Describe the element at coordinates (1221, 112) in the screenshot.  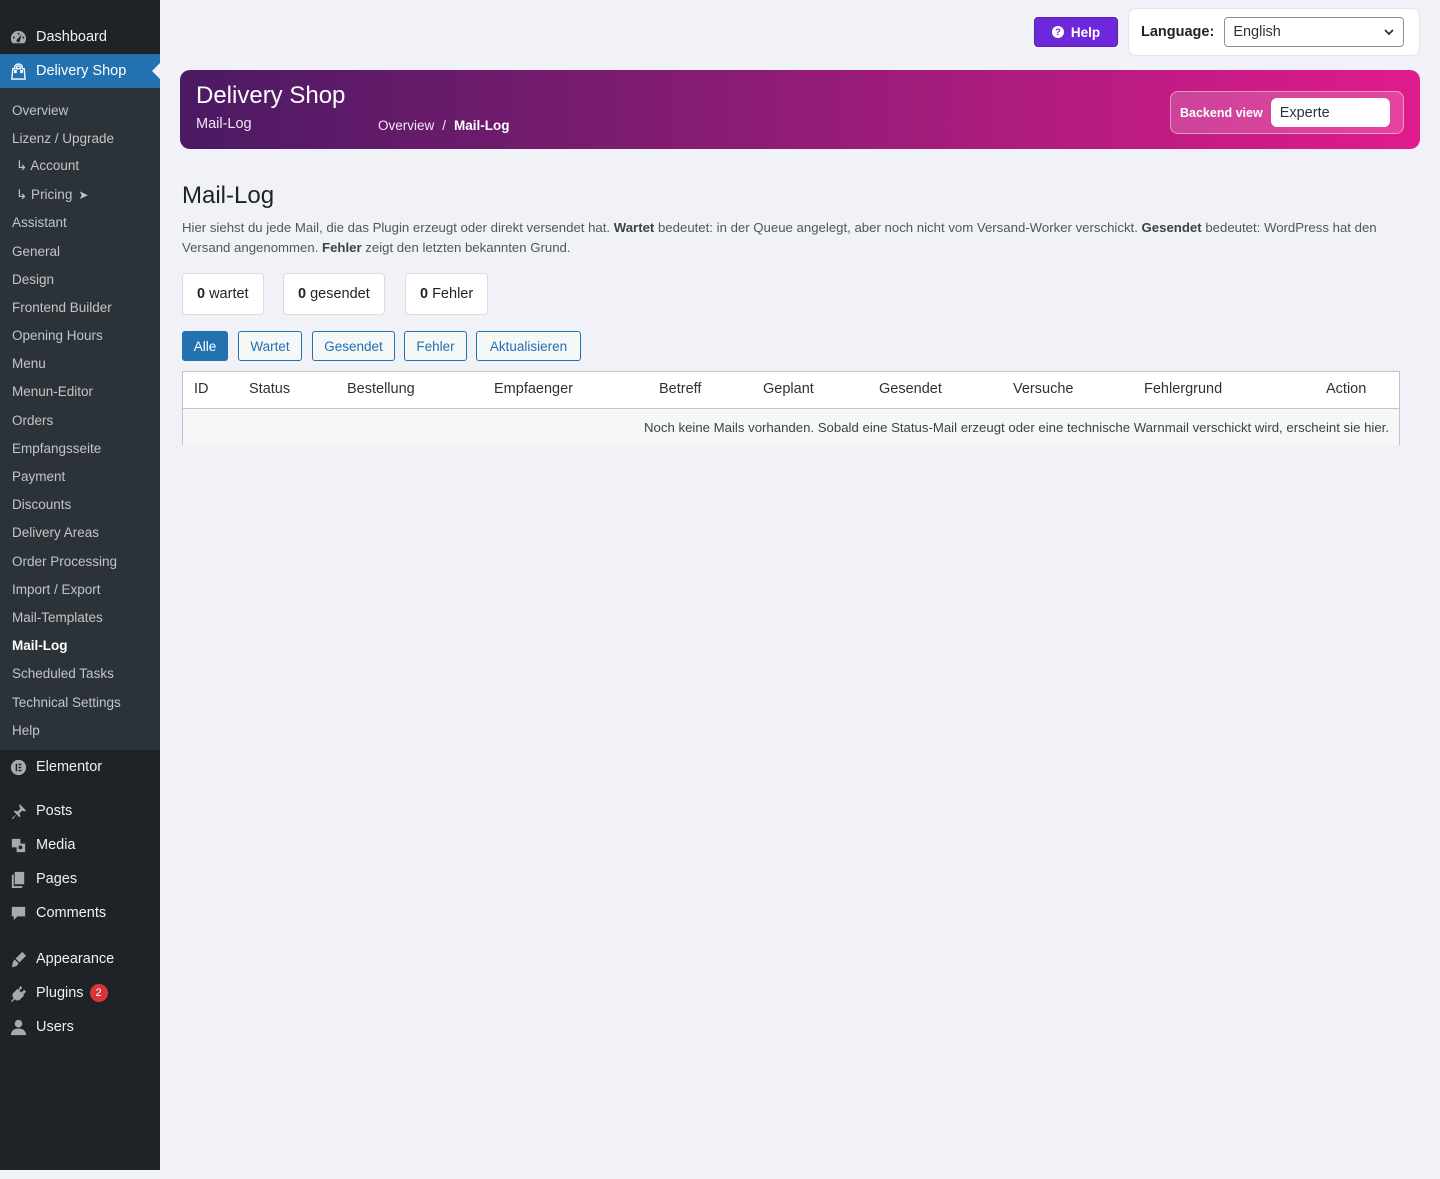
I see `backend-view-label: Backend view` at that location.